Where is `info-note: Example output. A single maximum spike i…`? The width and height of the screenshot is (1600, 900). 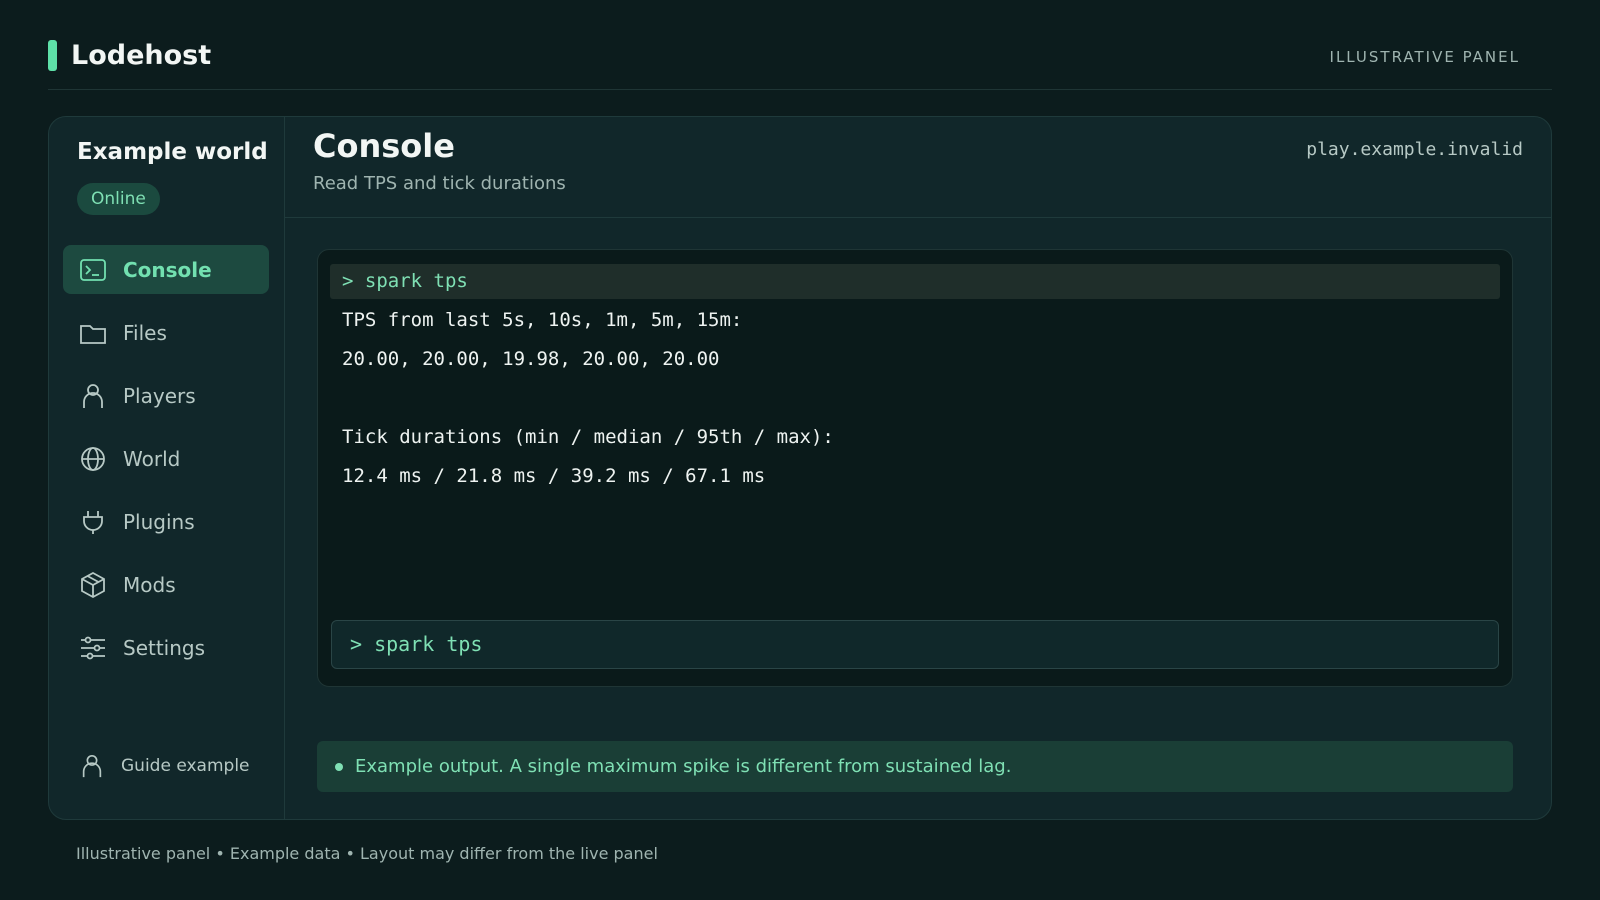
info-note: Example output. A single maximum spike i… is located at coordinates (915, 766).